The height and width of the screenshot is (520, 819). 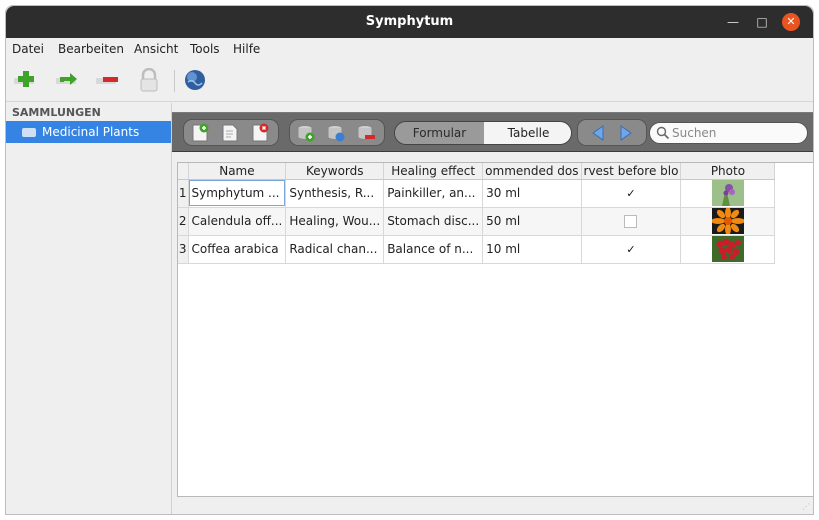 I want to click on harvest-checkbox, so click(x=631, y=221).